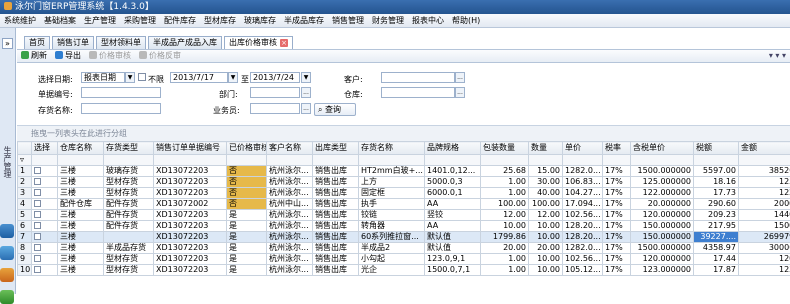  What do you see at coordinates (453, 226) in the screenshot?
I see `table-cell: AA` at bounding box center [453, 226].